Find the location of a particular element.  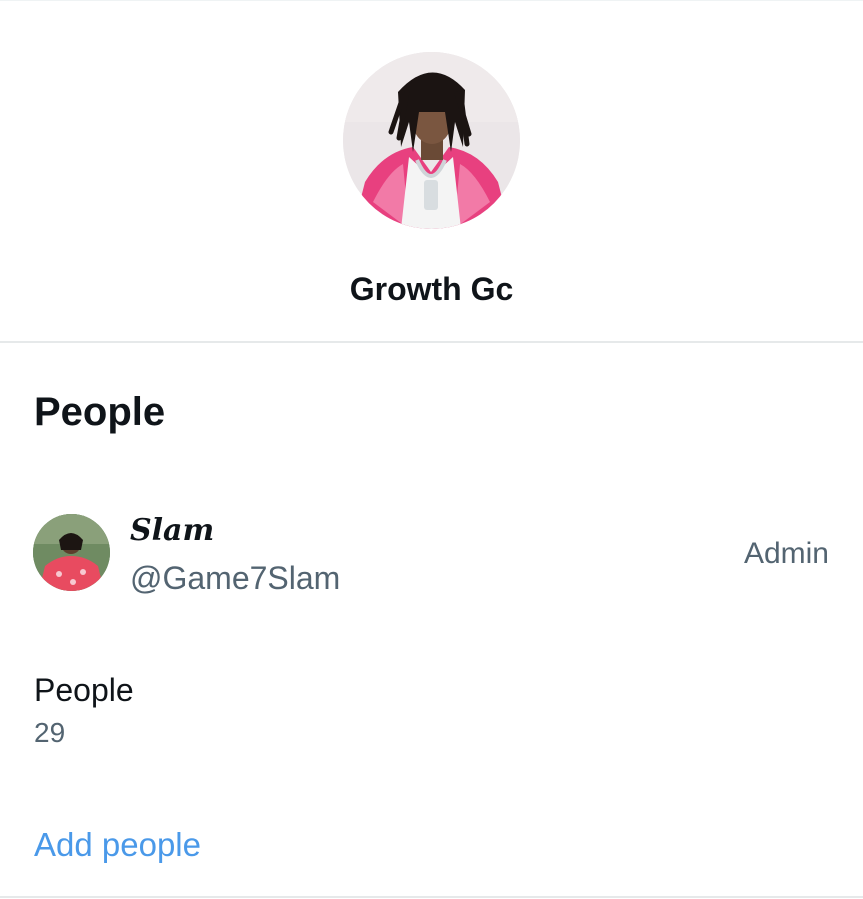

user-avatar-photo is located at coordinates (71, 552).